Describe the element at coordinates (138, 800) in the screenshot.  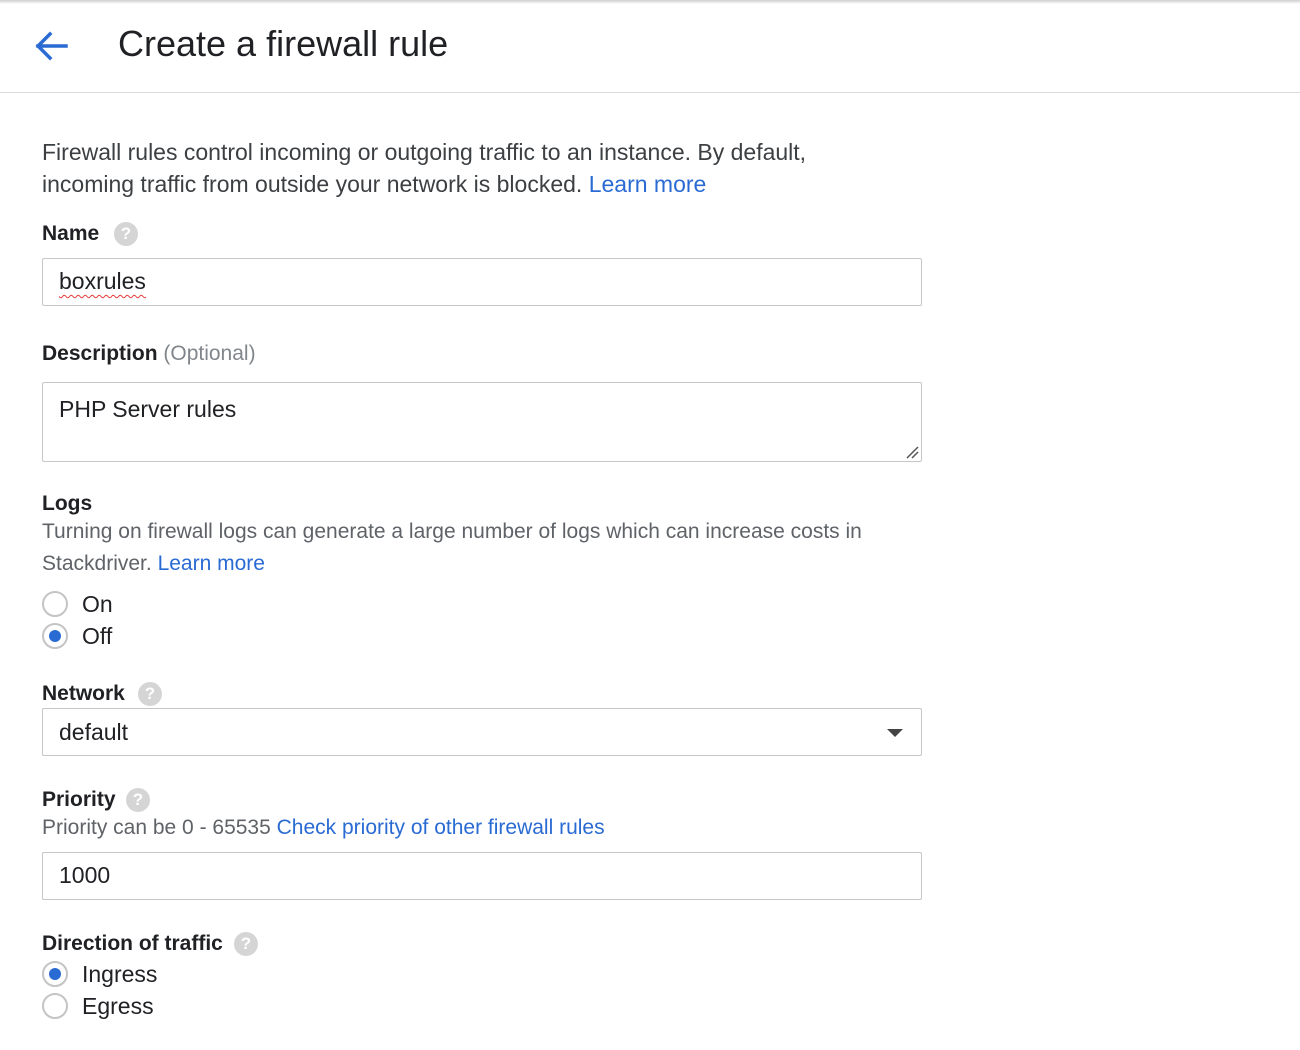
I see `priority-help-icon: ?` at that location.